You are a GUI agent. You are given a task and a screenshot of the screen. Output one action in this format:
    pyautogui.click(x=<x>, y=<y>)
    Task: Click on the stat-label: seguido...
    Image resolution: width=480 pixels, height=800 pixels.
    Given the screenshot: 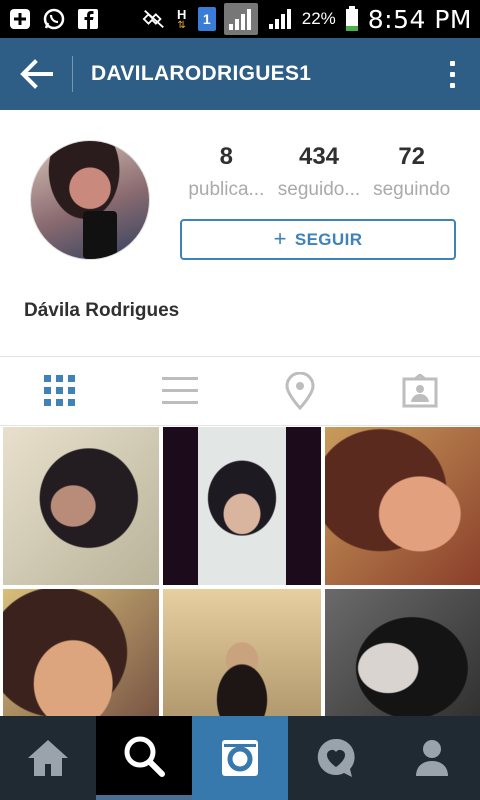 What is the action you would take?
    pyautogui.click(x=319, y=189)
    